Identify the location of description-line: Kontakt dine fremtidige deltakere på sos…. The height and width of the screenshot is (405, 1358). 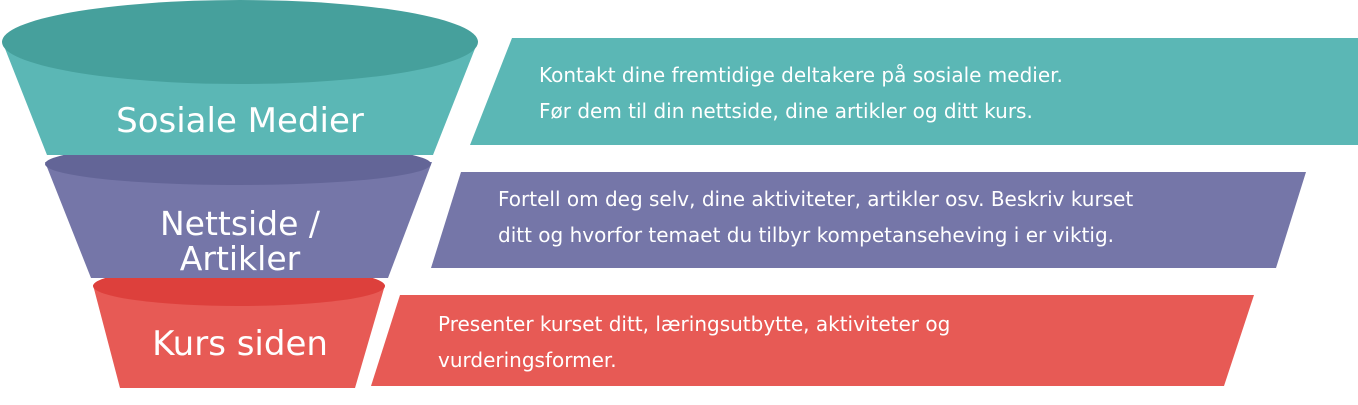
(801, 75).